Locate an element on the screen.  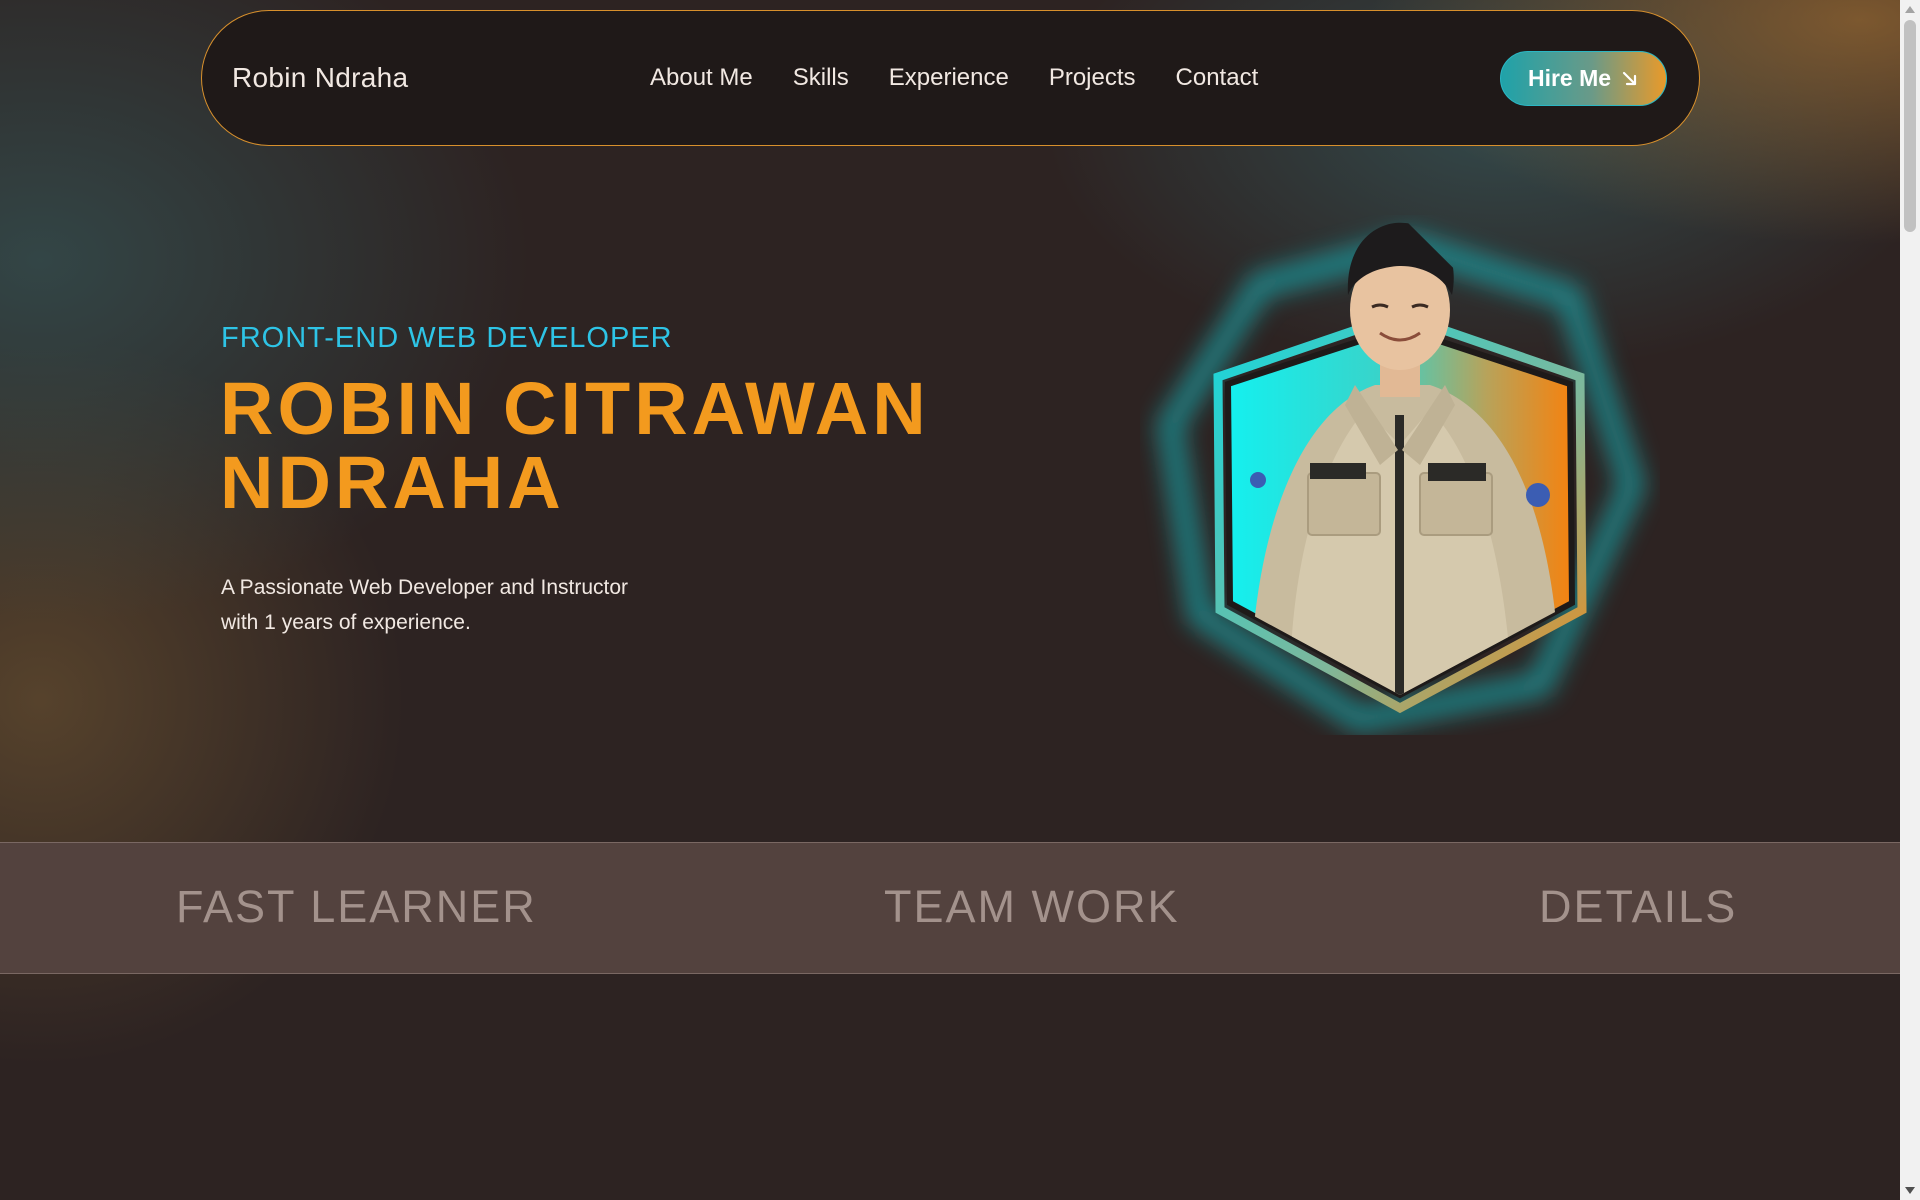
hero-name-line-2: NDRAHA is located at coordinates (392, 482).